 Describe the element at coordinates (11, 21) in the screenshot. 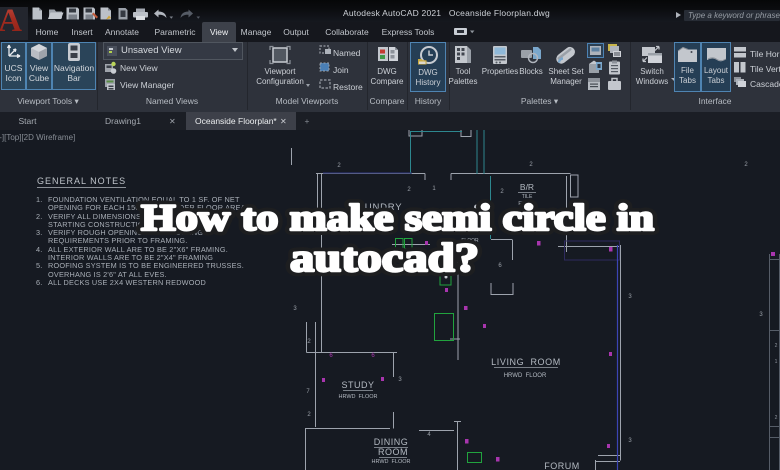

I see `svg-text: A` at that location.